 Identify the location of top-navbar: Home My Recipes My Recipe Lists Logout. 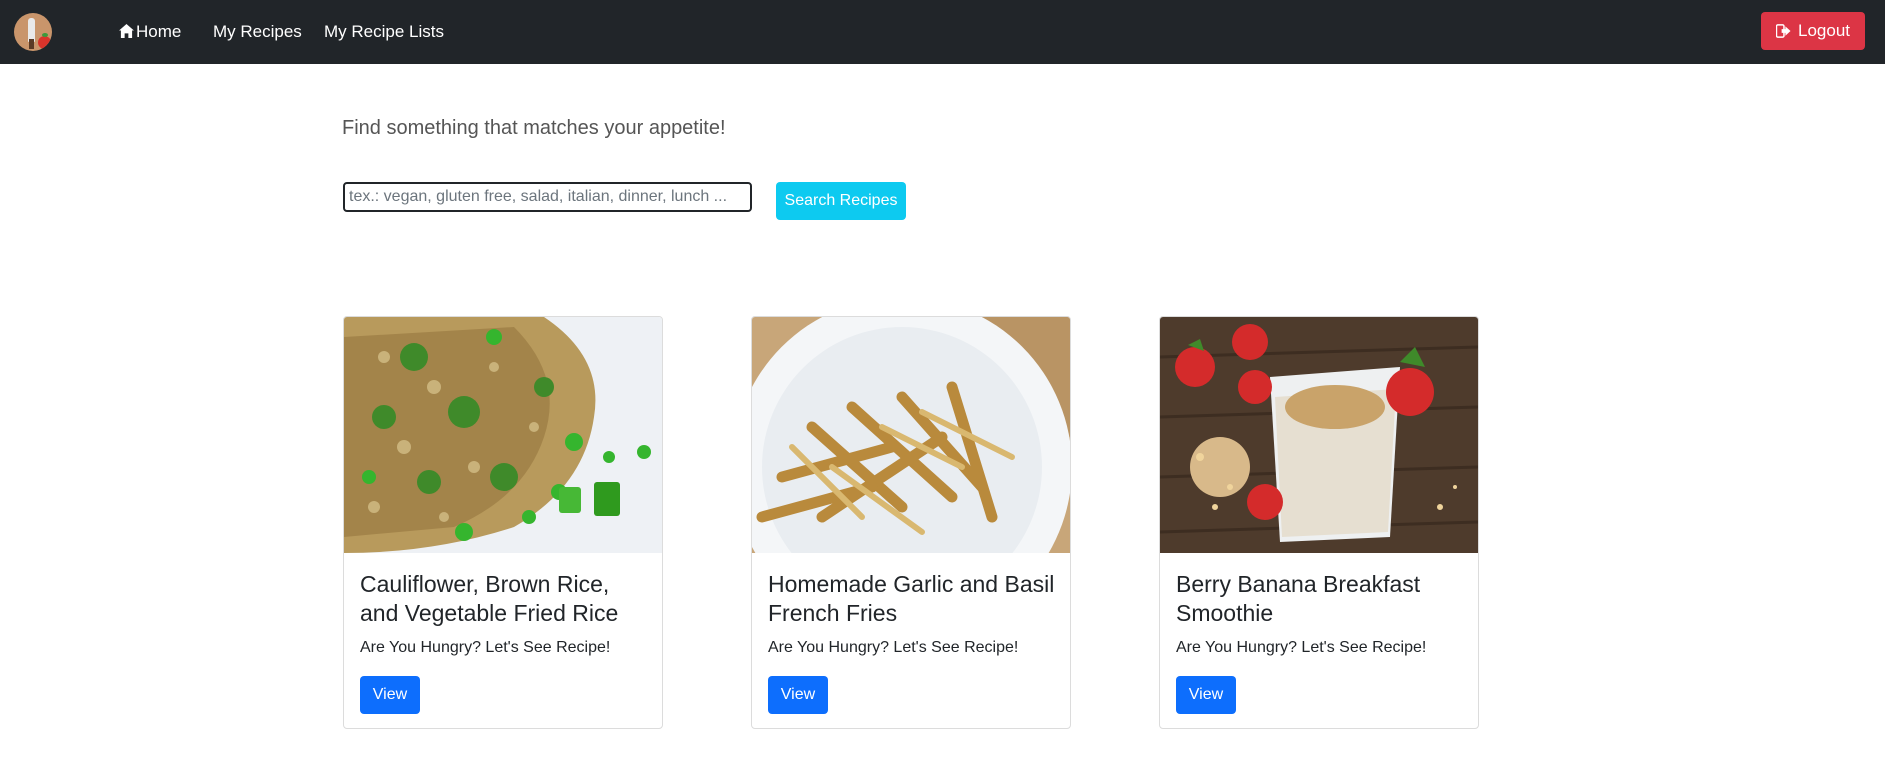
(942, 32).